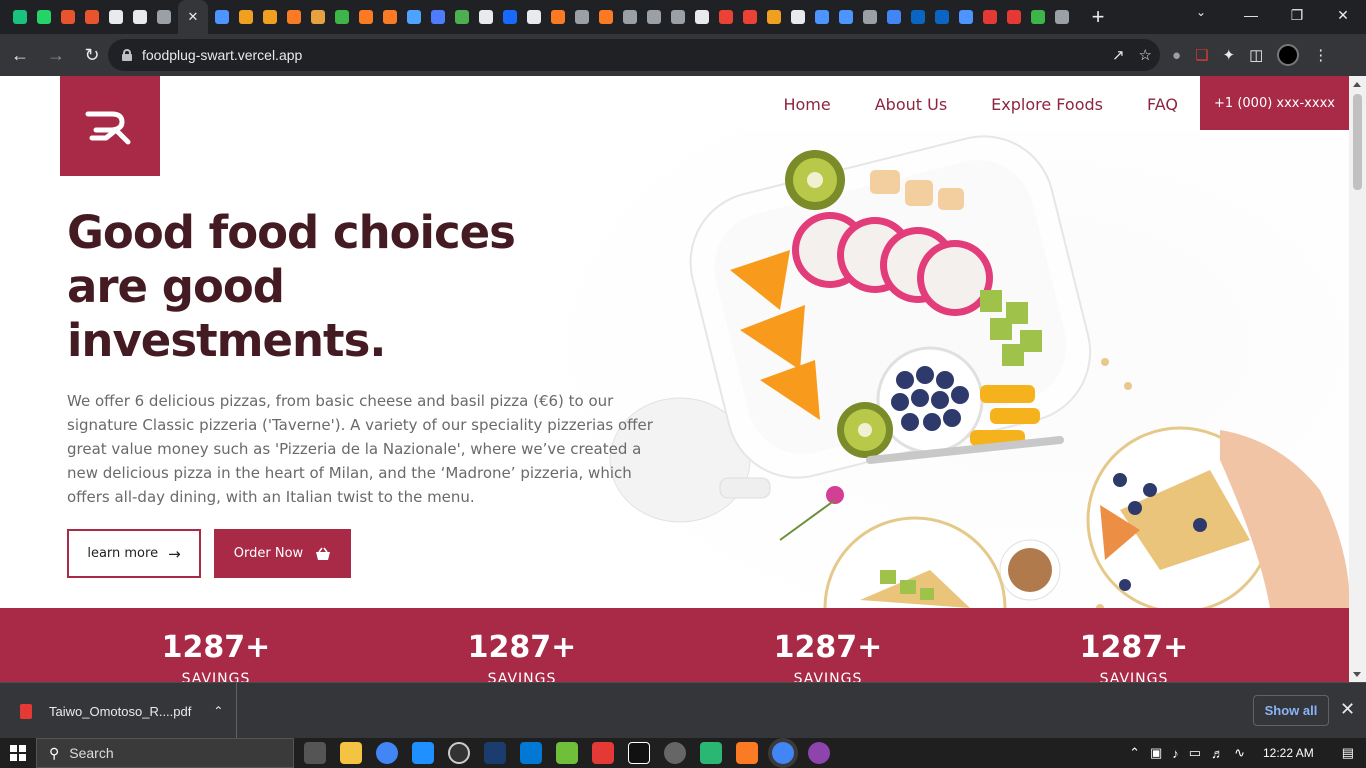 The image size is (1366, 768). Describe the element at coordinates (1175, 753) in the screenshot. I see `microphone-icon: ♪` at that location.